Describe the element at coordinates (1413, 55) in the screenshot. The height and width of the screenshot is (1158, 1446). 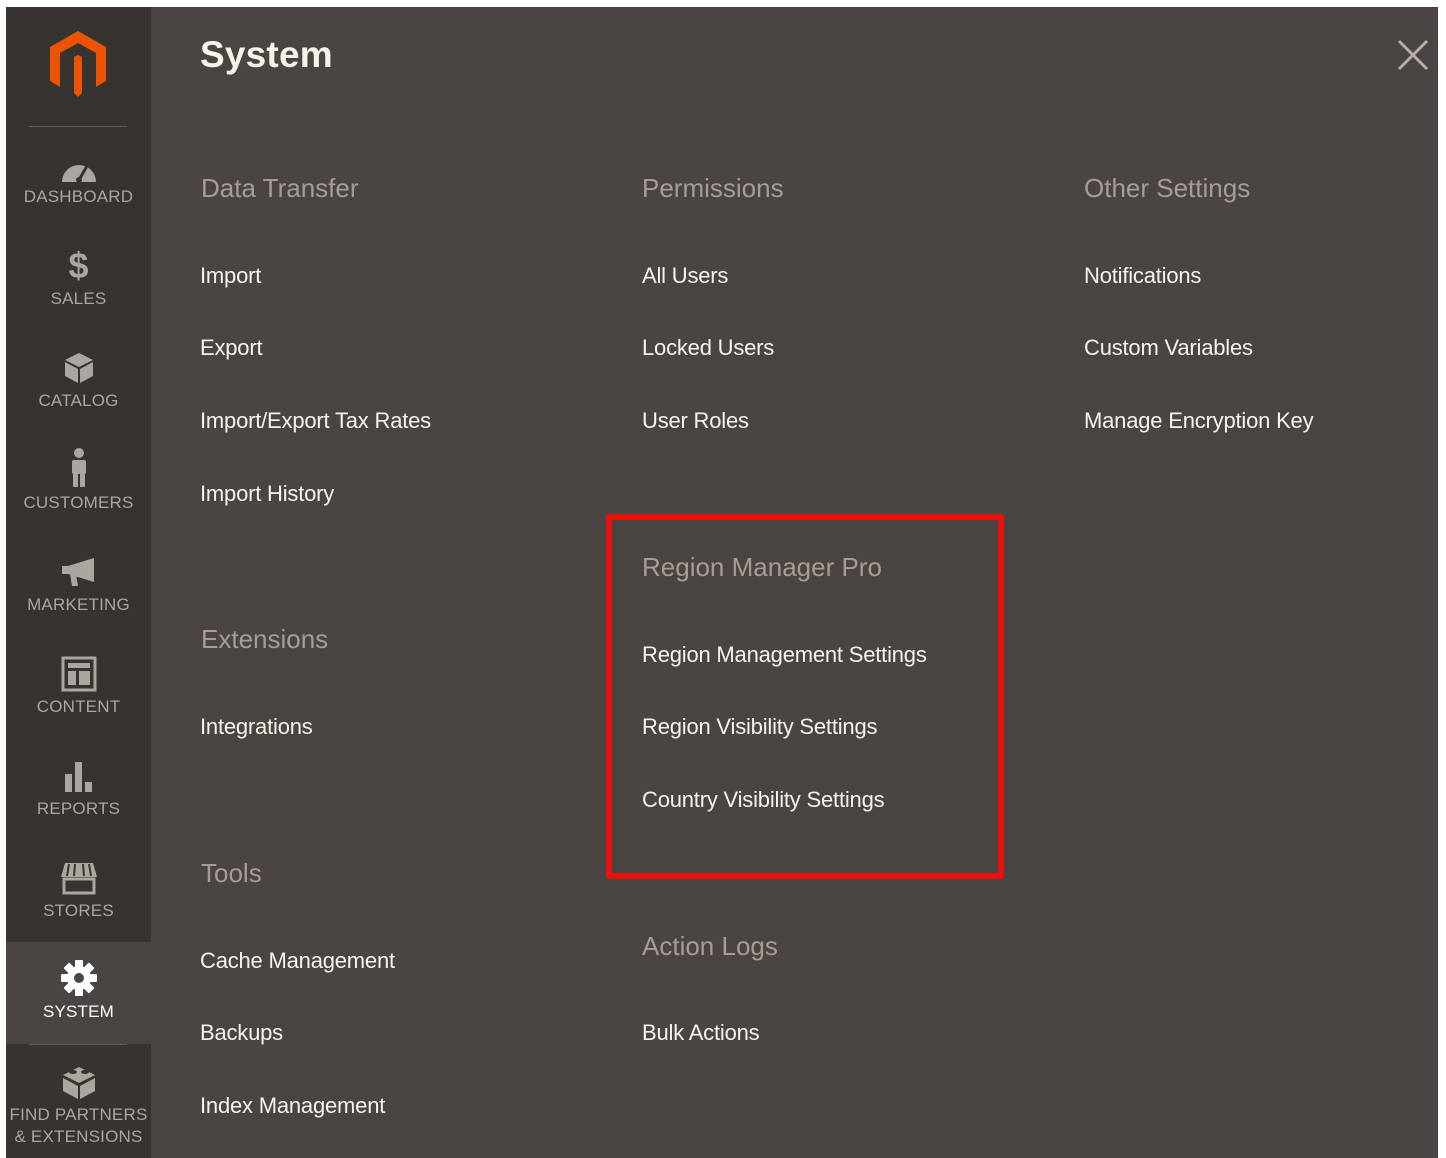
I see `close-icon` at that location.